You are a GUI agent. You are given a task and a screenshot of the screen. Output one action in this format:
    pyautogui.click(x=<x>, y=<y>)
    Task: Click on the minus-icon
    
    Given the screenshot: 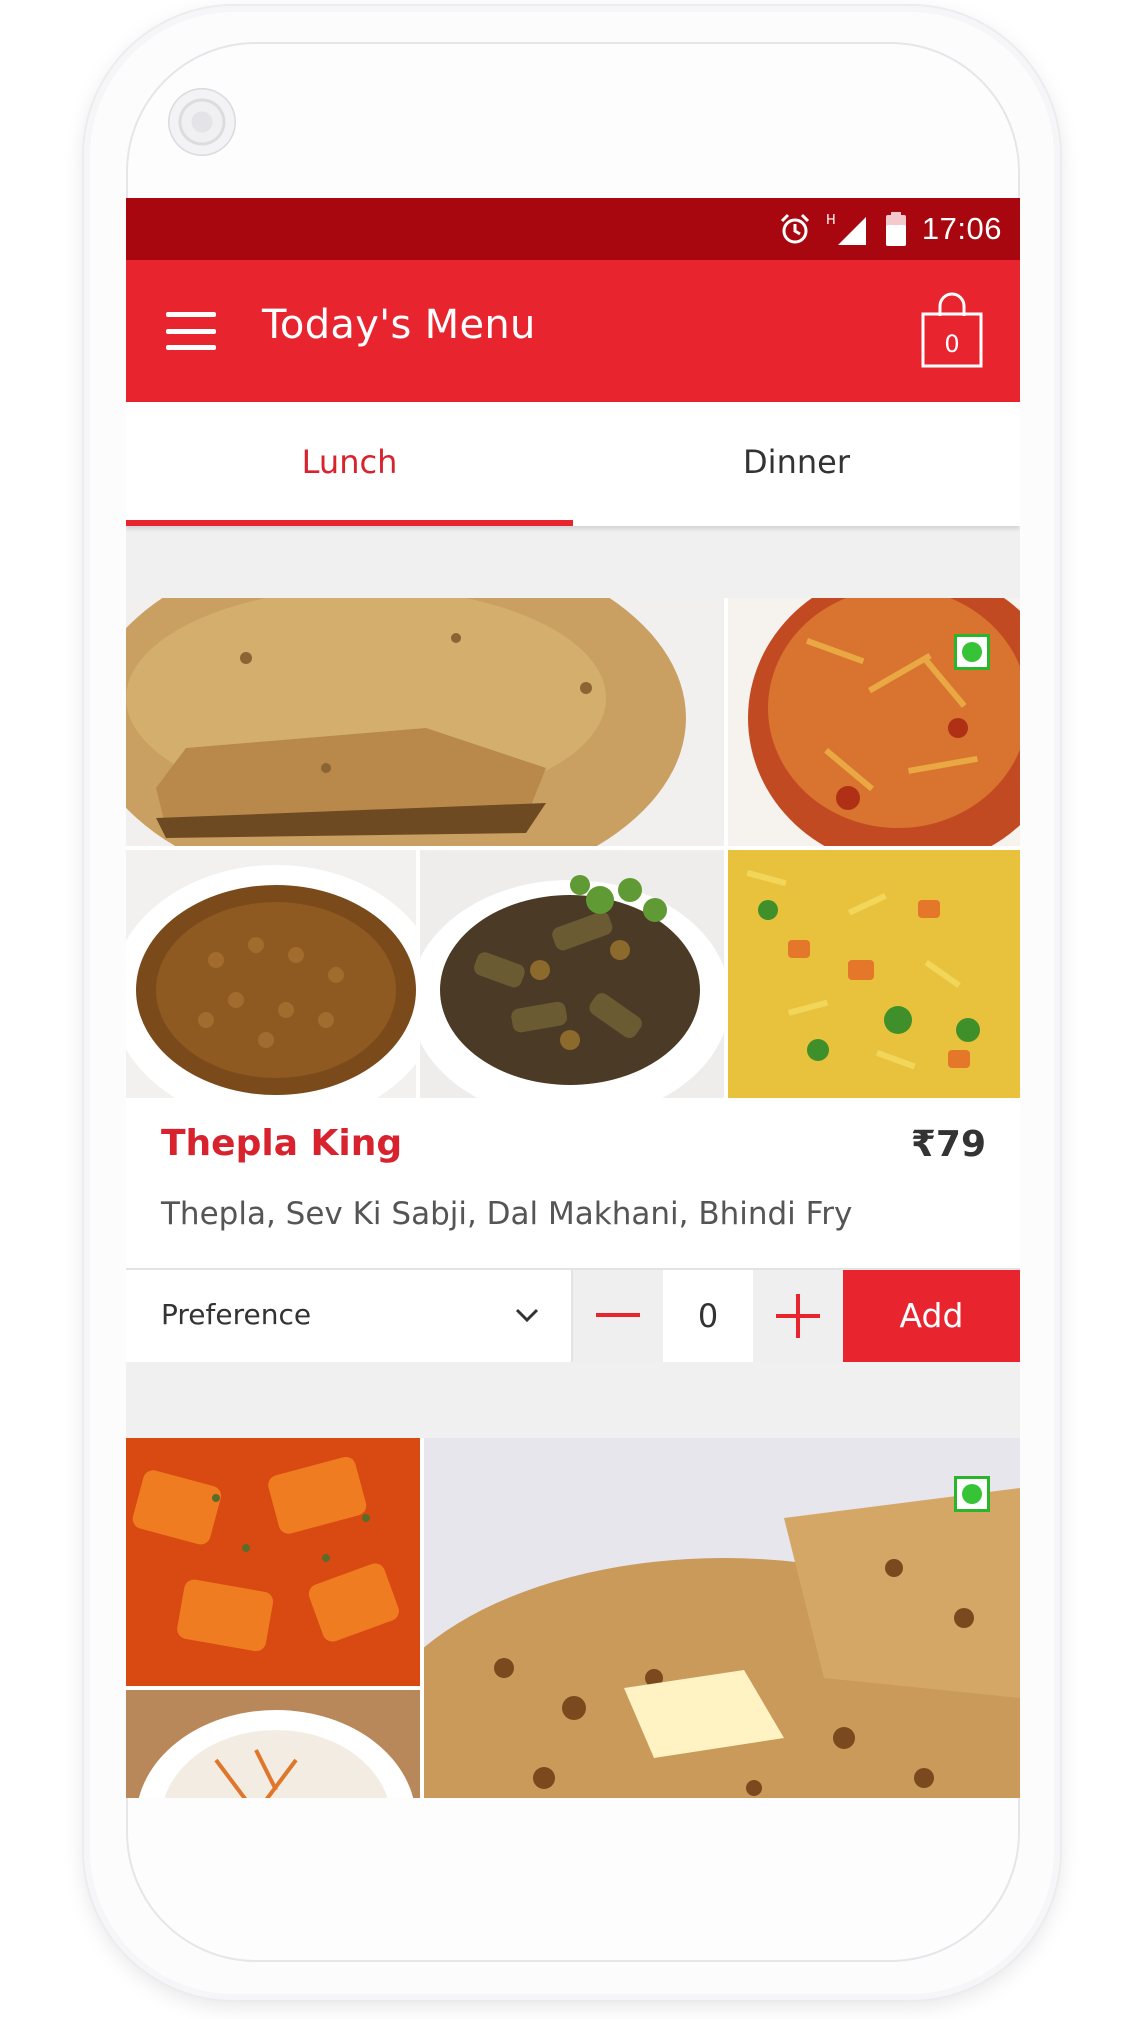 What is the action you would take?
    pyautogui.click(x=618, y=1315)
    